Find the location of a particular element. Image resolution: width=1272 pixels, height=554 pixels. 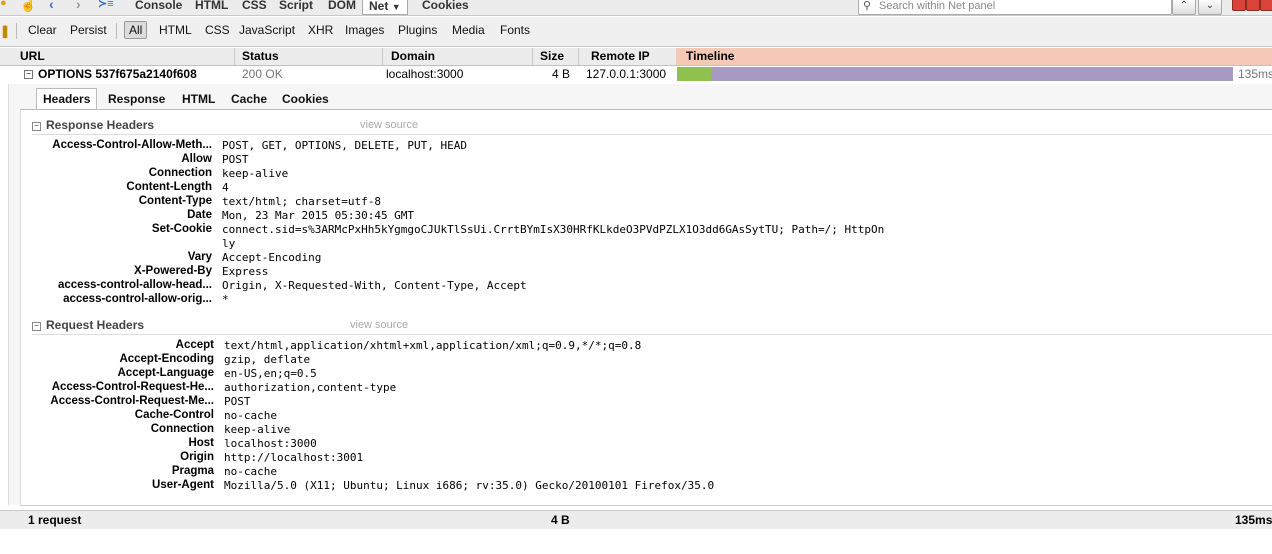

pause-icon: ❚ is located at coordinates (5, 31).